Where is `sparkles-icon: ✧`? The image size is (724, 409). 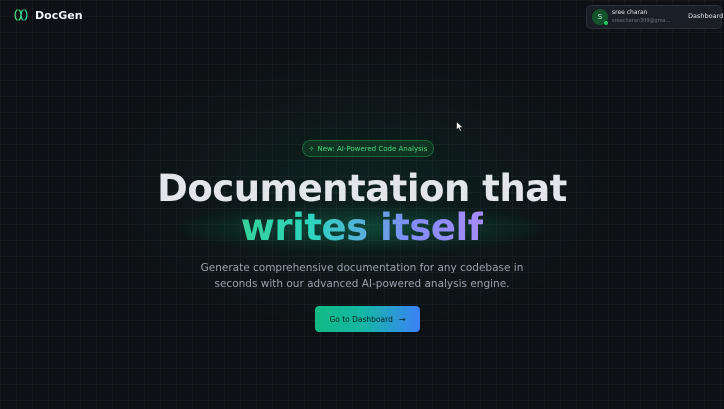
sparkles-icon: ✧ is located at coordinates (311, 148).